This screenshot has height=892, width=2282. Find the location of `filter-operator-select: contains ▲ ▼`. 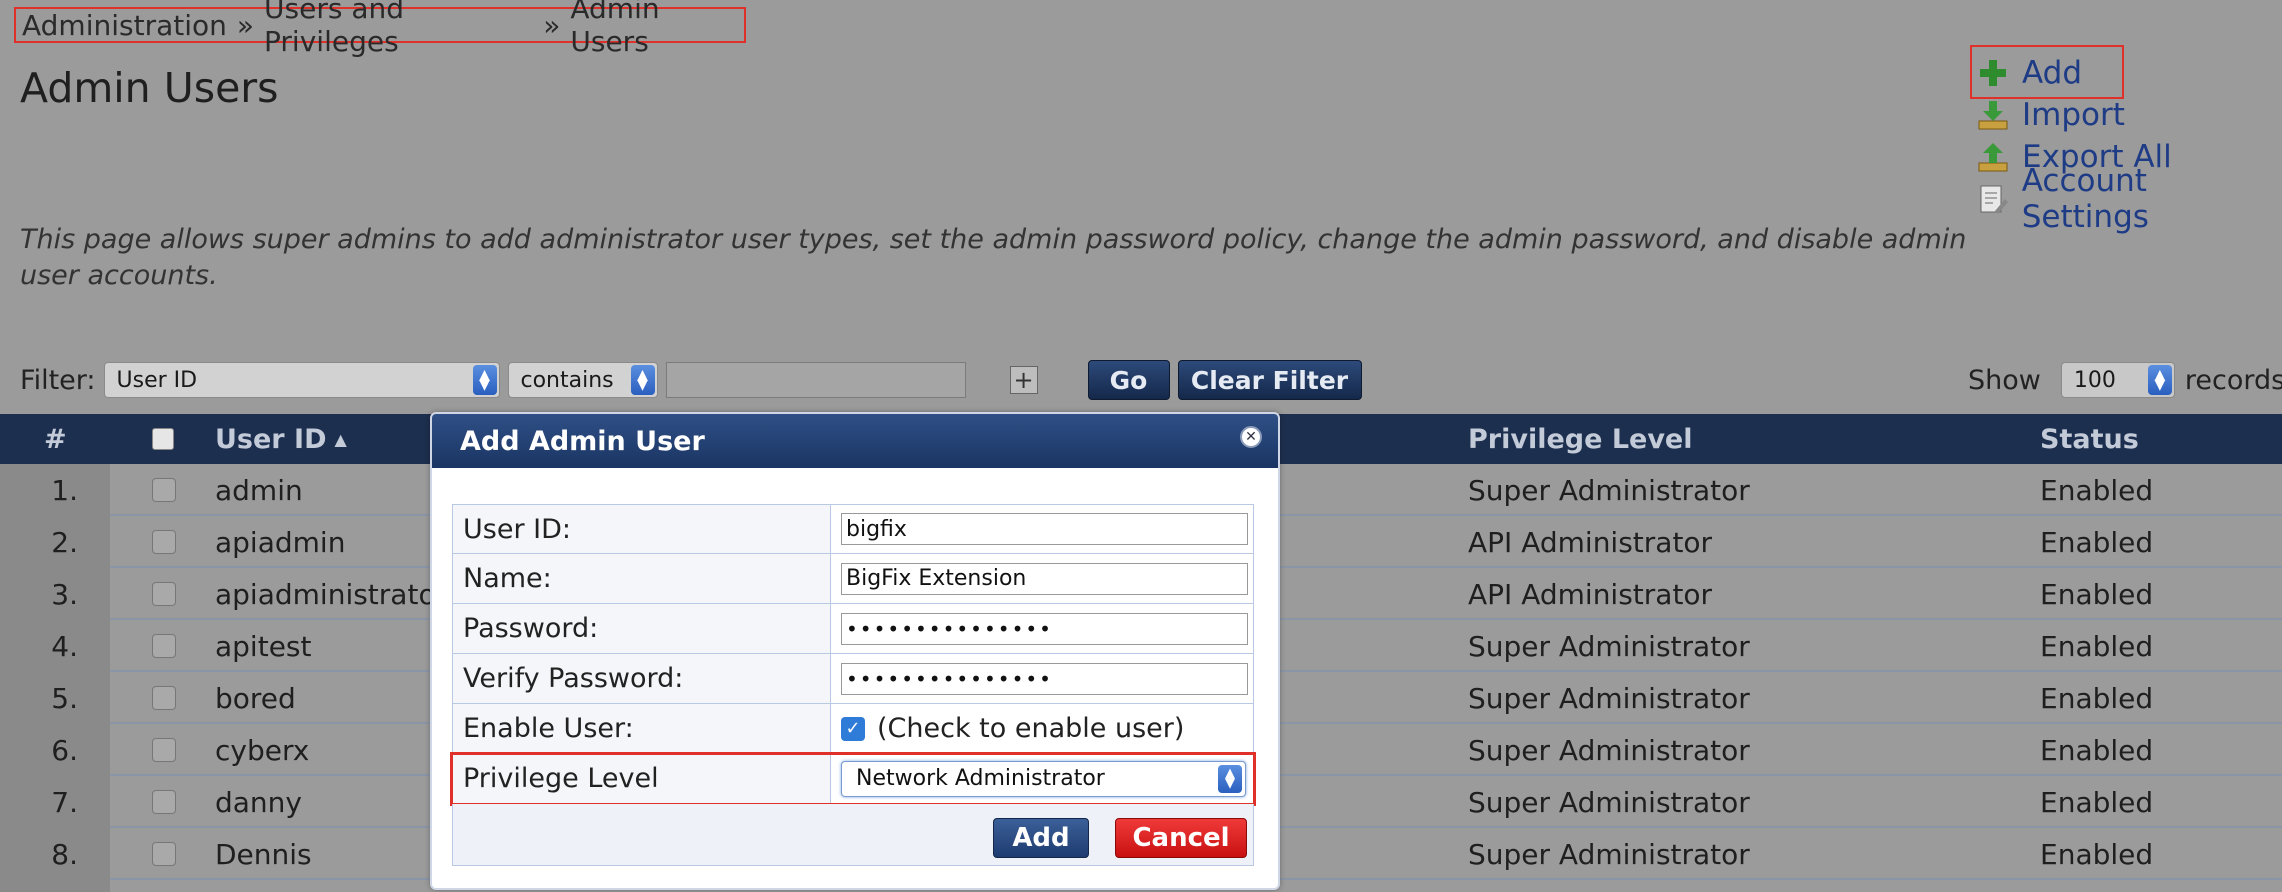

filter-operator-select: contains ▲ ▼ is located at coordinates (582, 380).